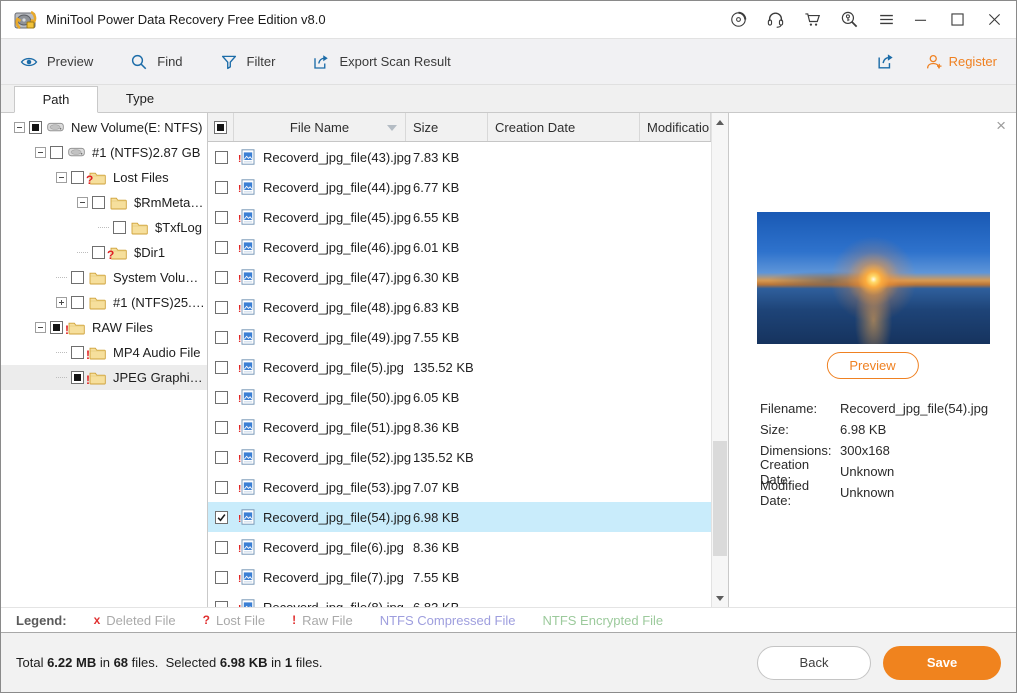 The height and width of the screenshot is (693, 1017). I want to click on tree-item: ? $Dir1, so click(104, 252).